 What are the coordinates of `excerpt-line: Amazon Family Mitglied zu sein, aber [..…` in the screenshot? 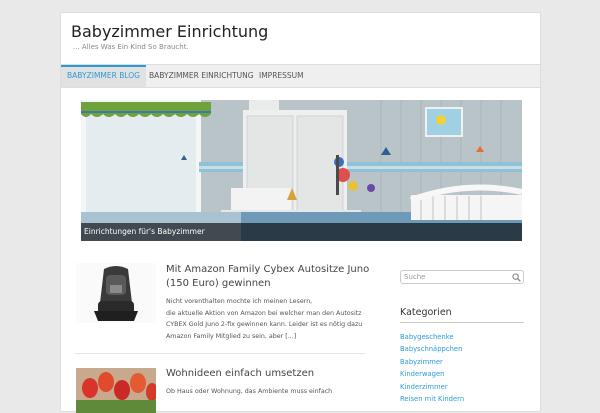 It's located at (231, 336).